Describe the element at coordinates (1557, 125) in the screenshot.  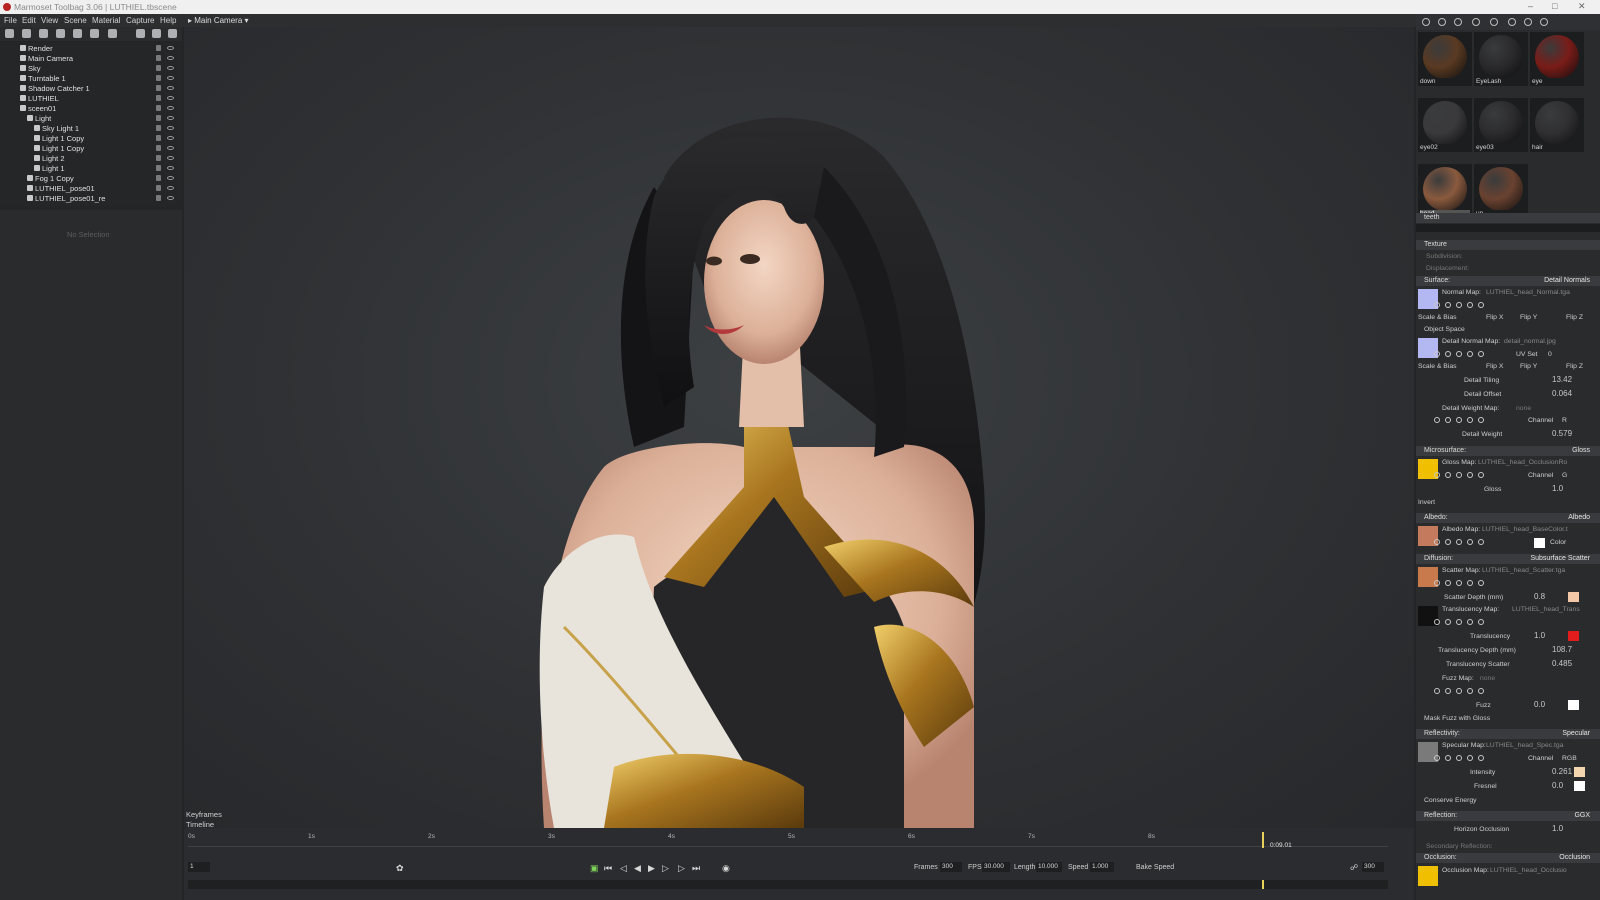
I see `material-thumbnail: hair` at that location.